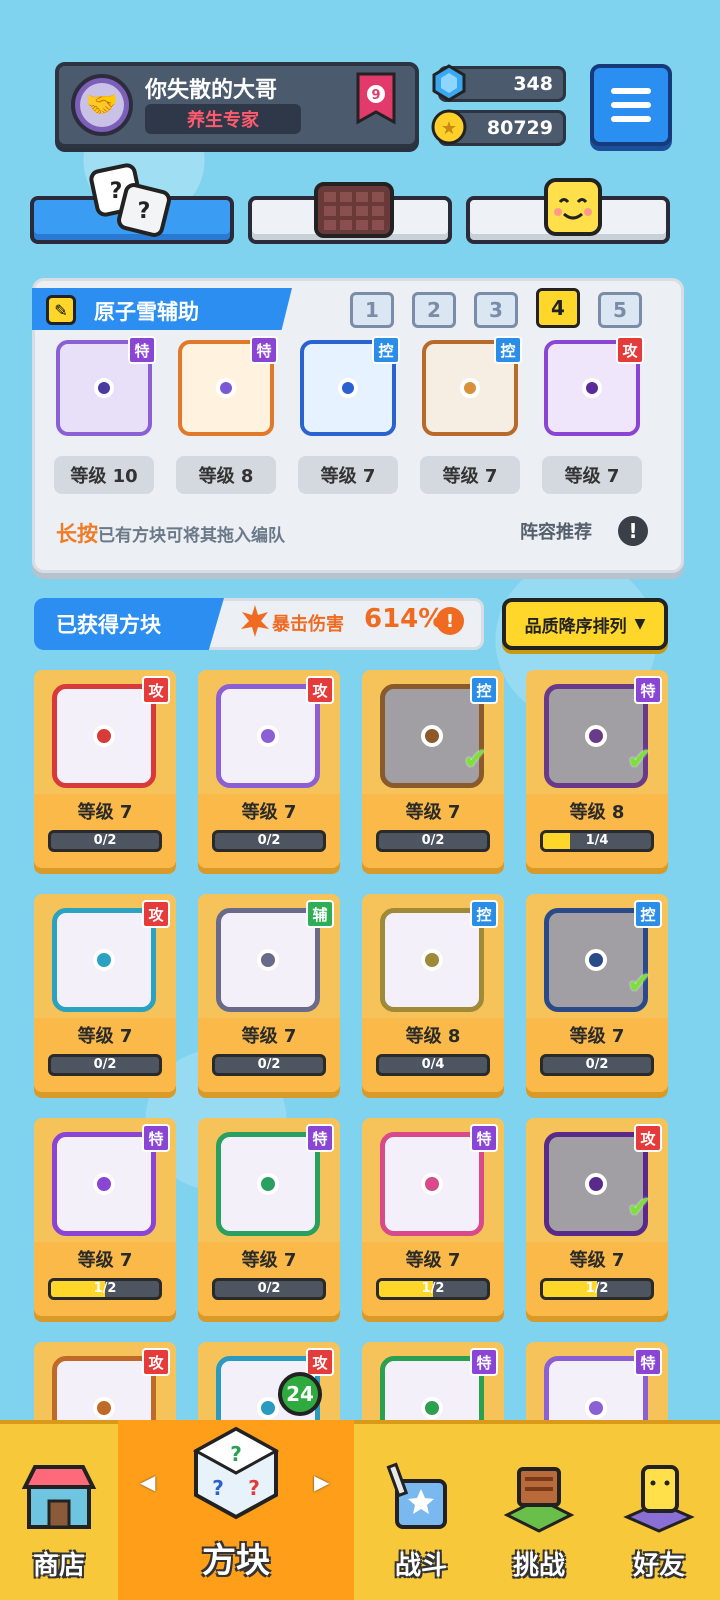  Describe the element at coordinates (597, 1288) in the screenshot. I see `progress-text: 1/2` at that location.